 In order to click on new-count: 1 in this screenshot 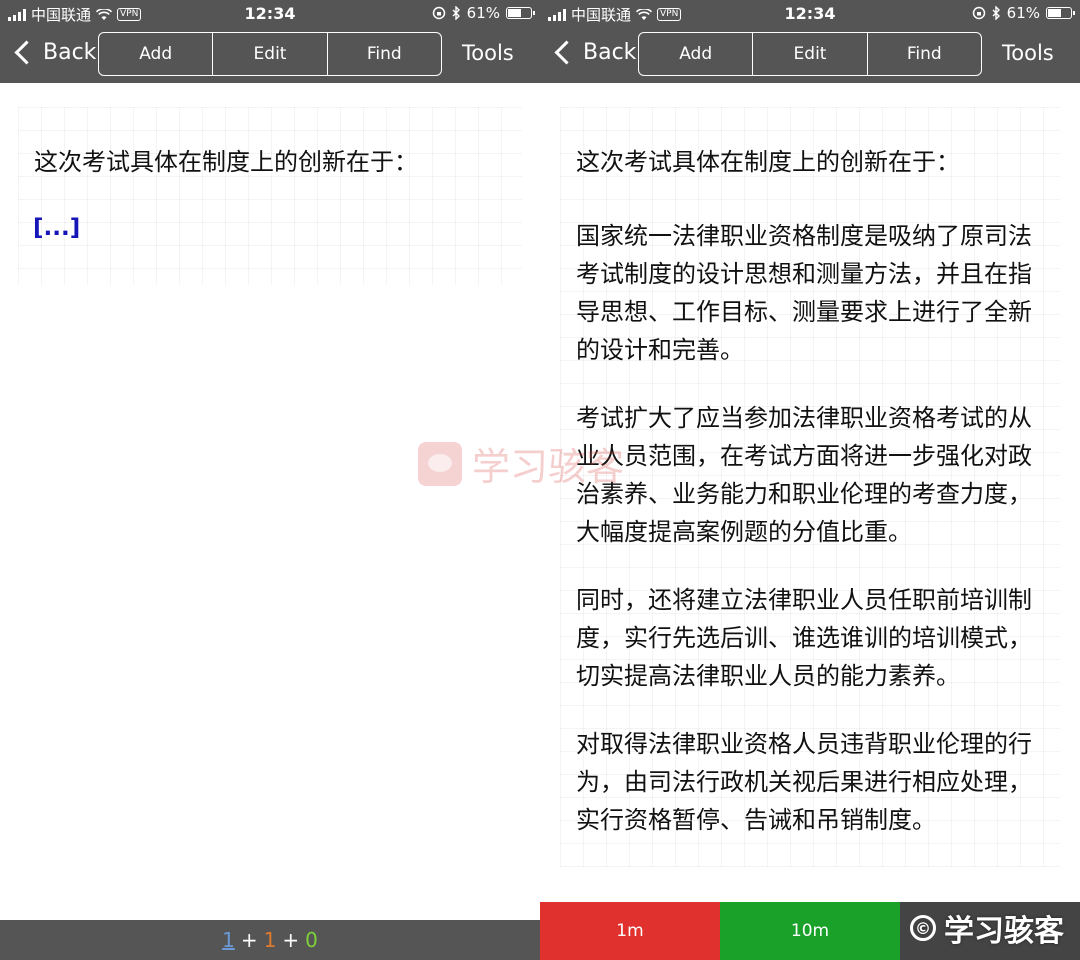, I will do `click(228, 940)`.